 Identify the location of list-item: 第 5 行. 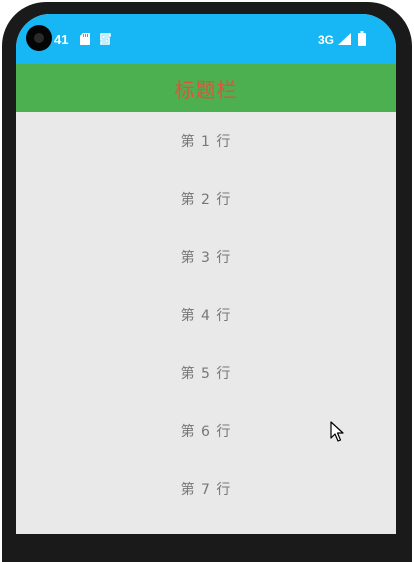
(206, 373).